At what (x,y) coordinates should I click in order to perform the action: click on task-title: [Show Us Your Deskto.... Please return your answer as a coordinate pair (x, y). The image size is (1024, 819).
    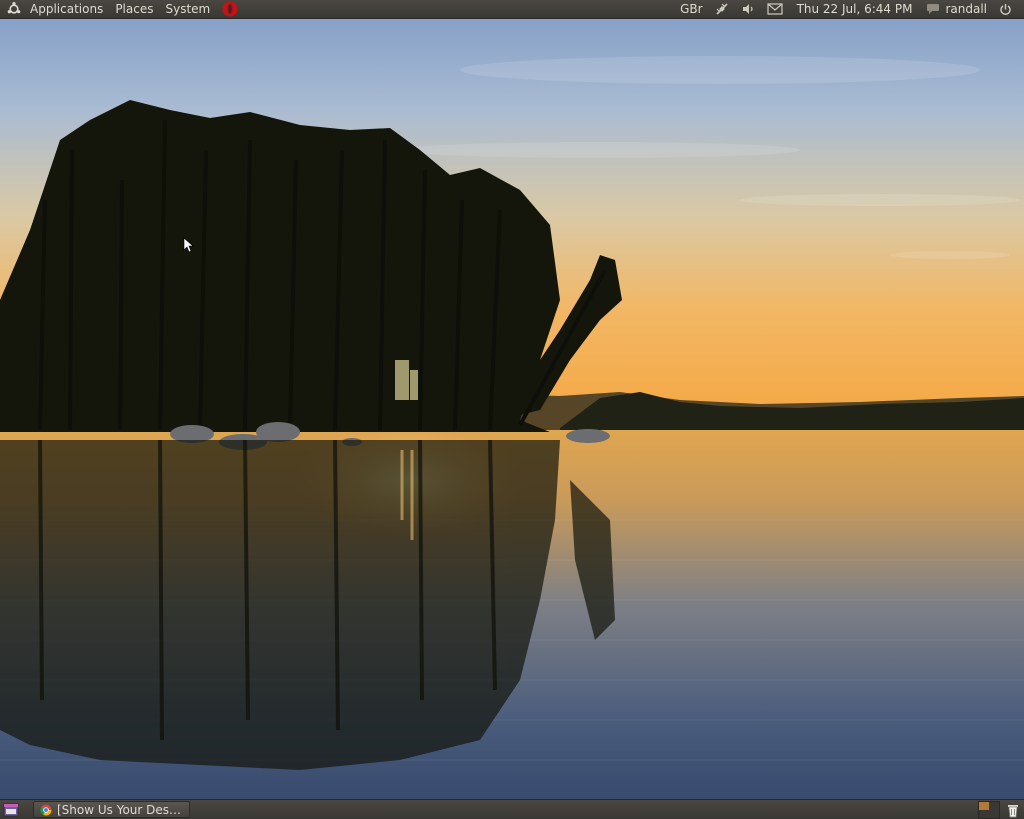
    Looking at the image, I should click on (120, 809).